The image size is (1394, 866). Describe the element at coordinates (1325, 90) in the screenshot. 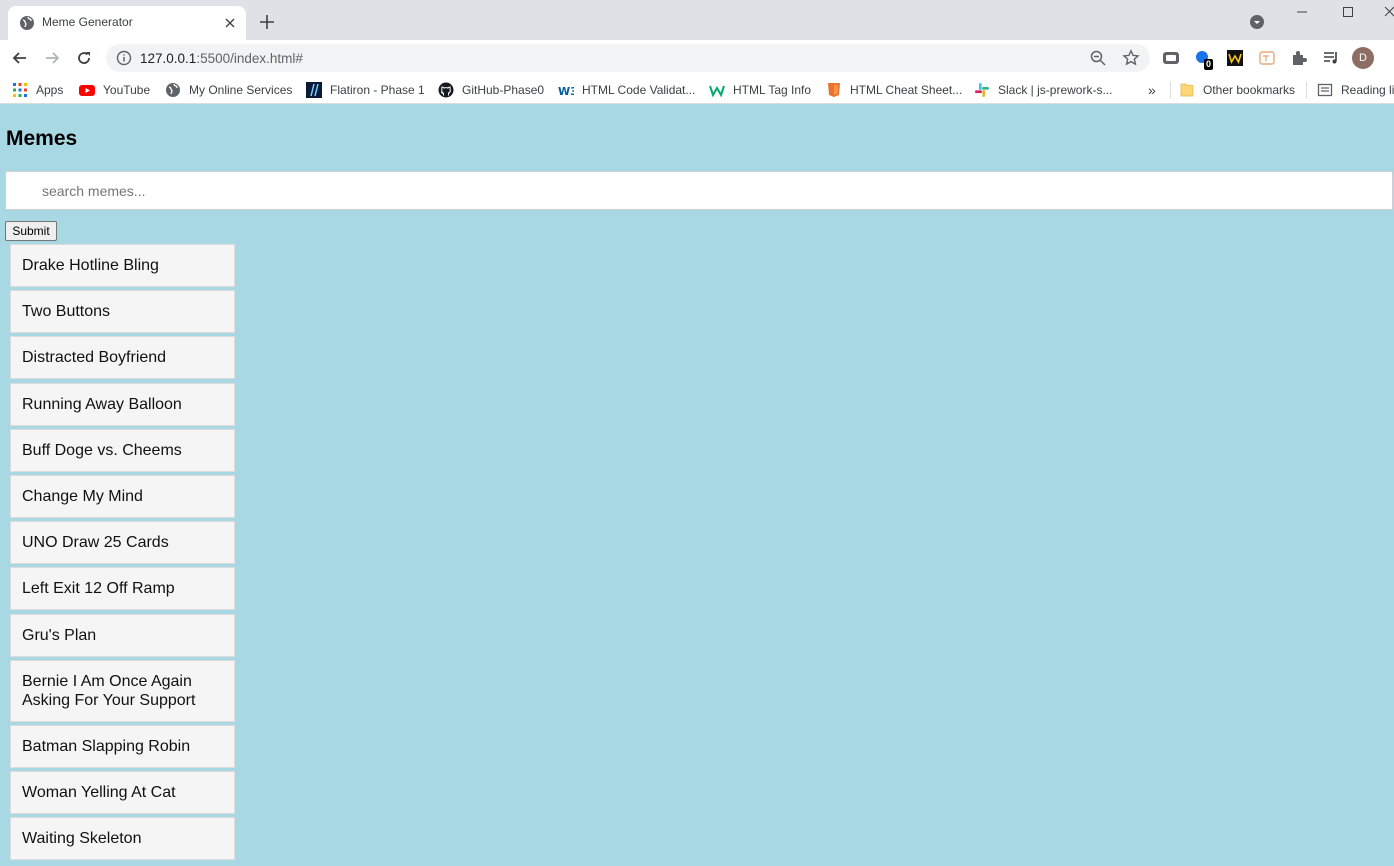

I see `reading-list-icon` at that location.